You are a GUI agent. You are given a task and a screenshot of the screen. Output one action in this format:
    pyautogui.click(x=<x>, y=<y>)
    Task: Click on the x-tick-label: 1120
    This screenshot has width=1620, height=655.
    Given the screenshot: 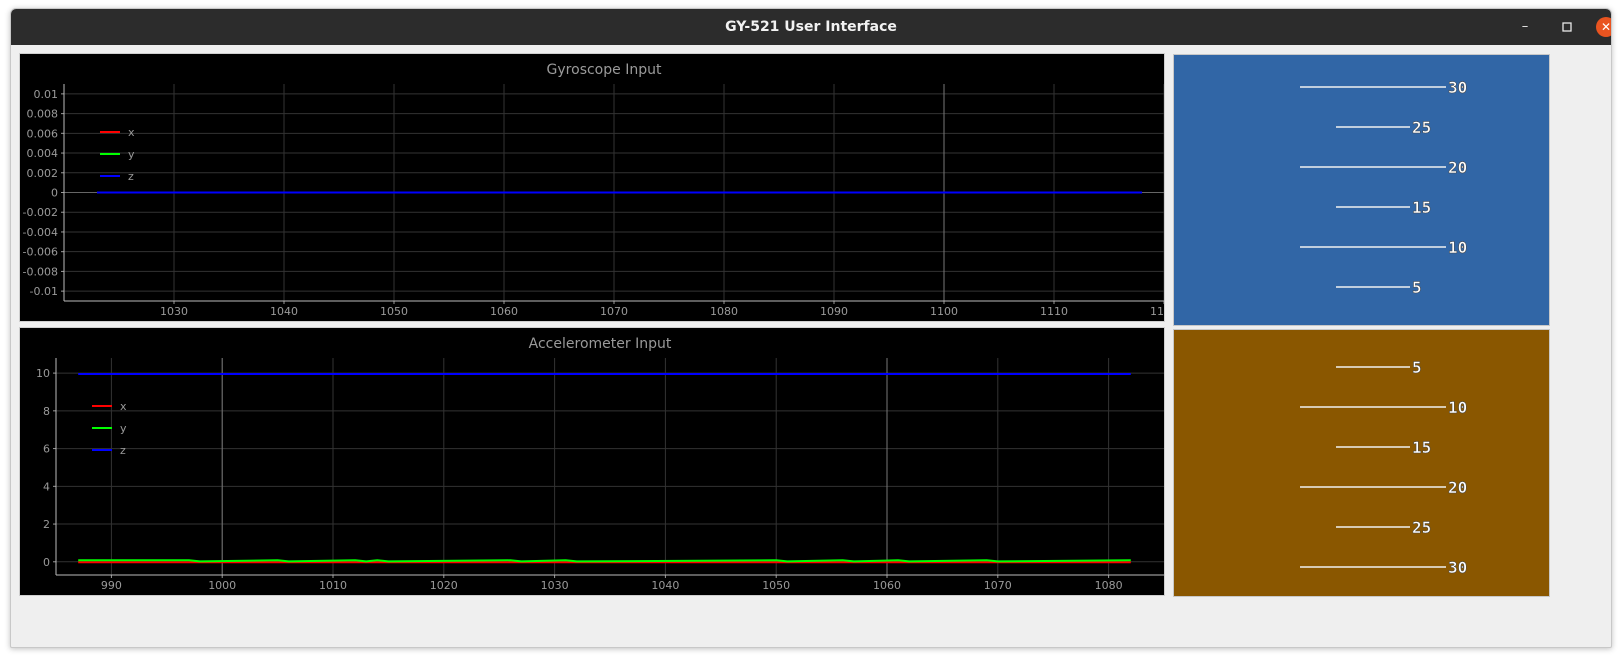 What is the action you would take?
    pyautogui.click(x=1157, y=311)
    